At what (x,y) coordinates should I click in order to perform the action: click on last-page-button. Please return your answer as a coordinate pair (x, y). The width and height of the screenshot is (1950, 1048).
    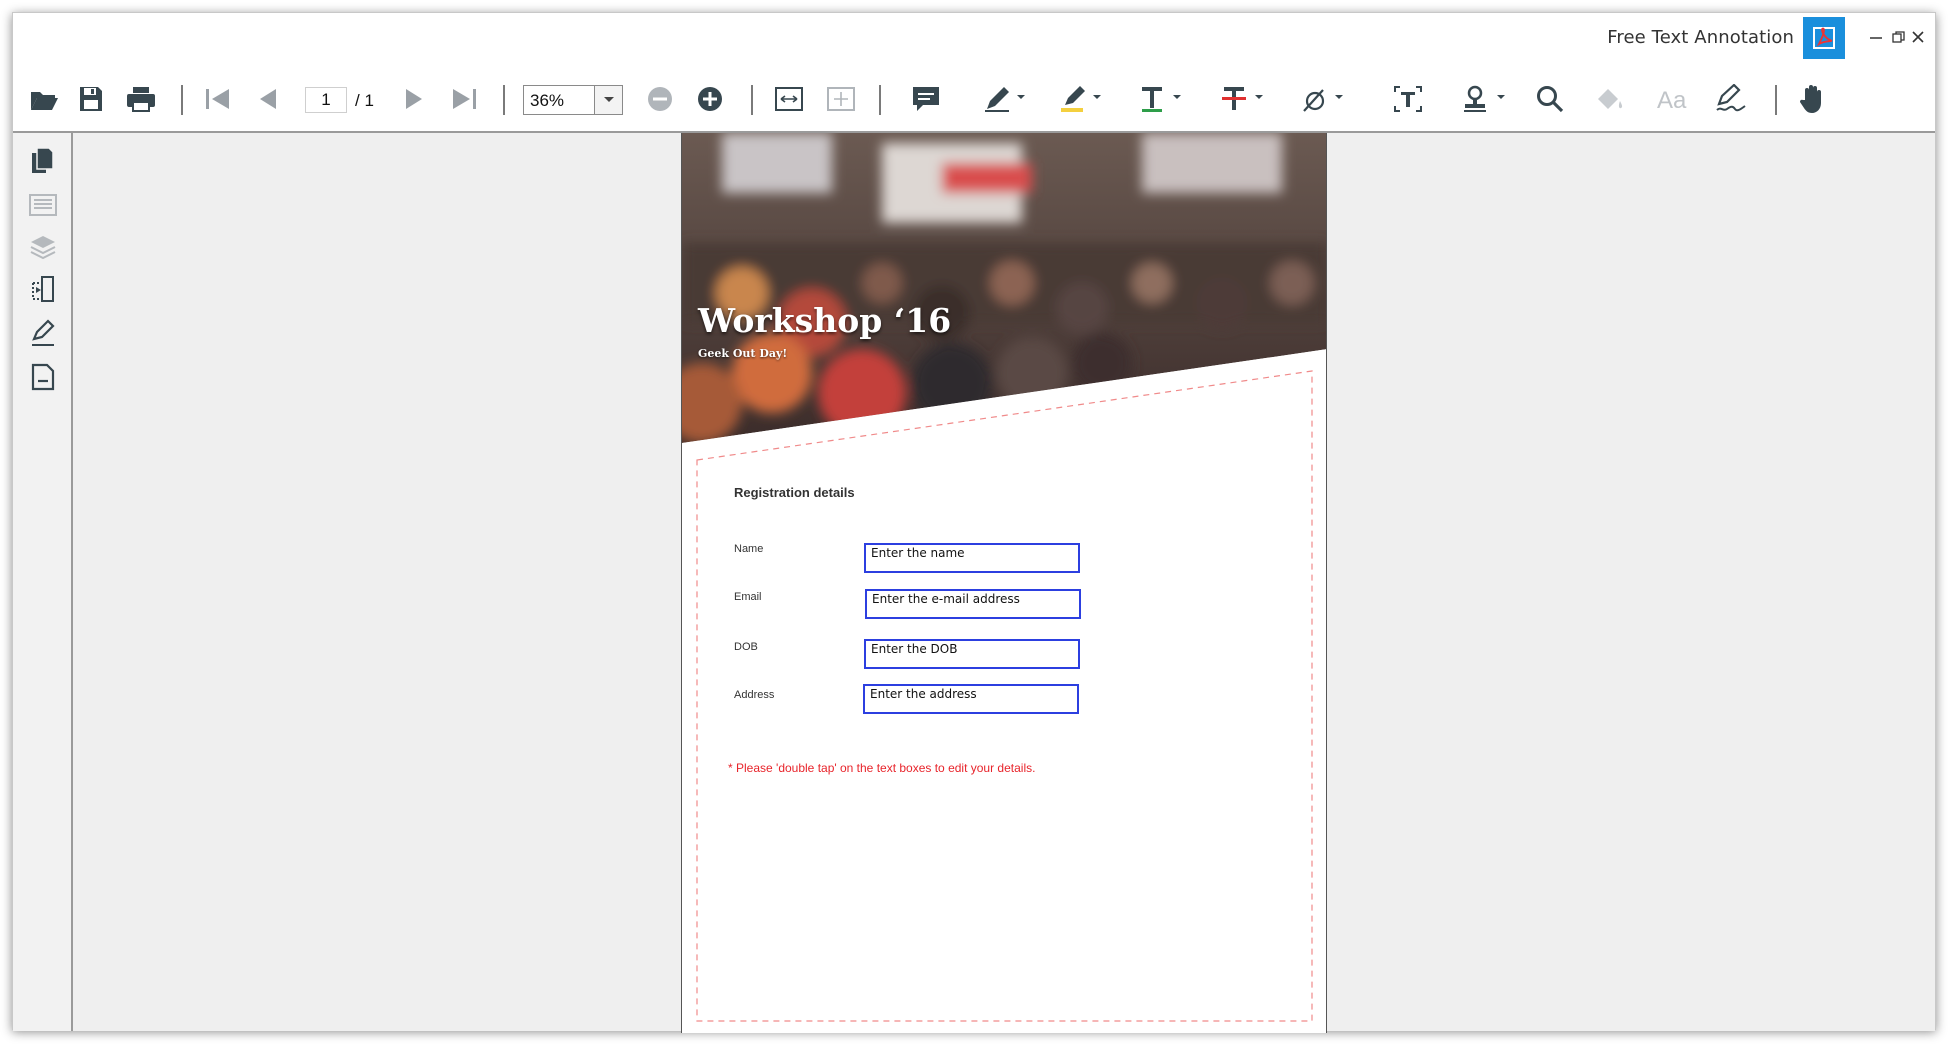
    Looking at the image, I should click on (464, 99).